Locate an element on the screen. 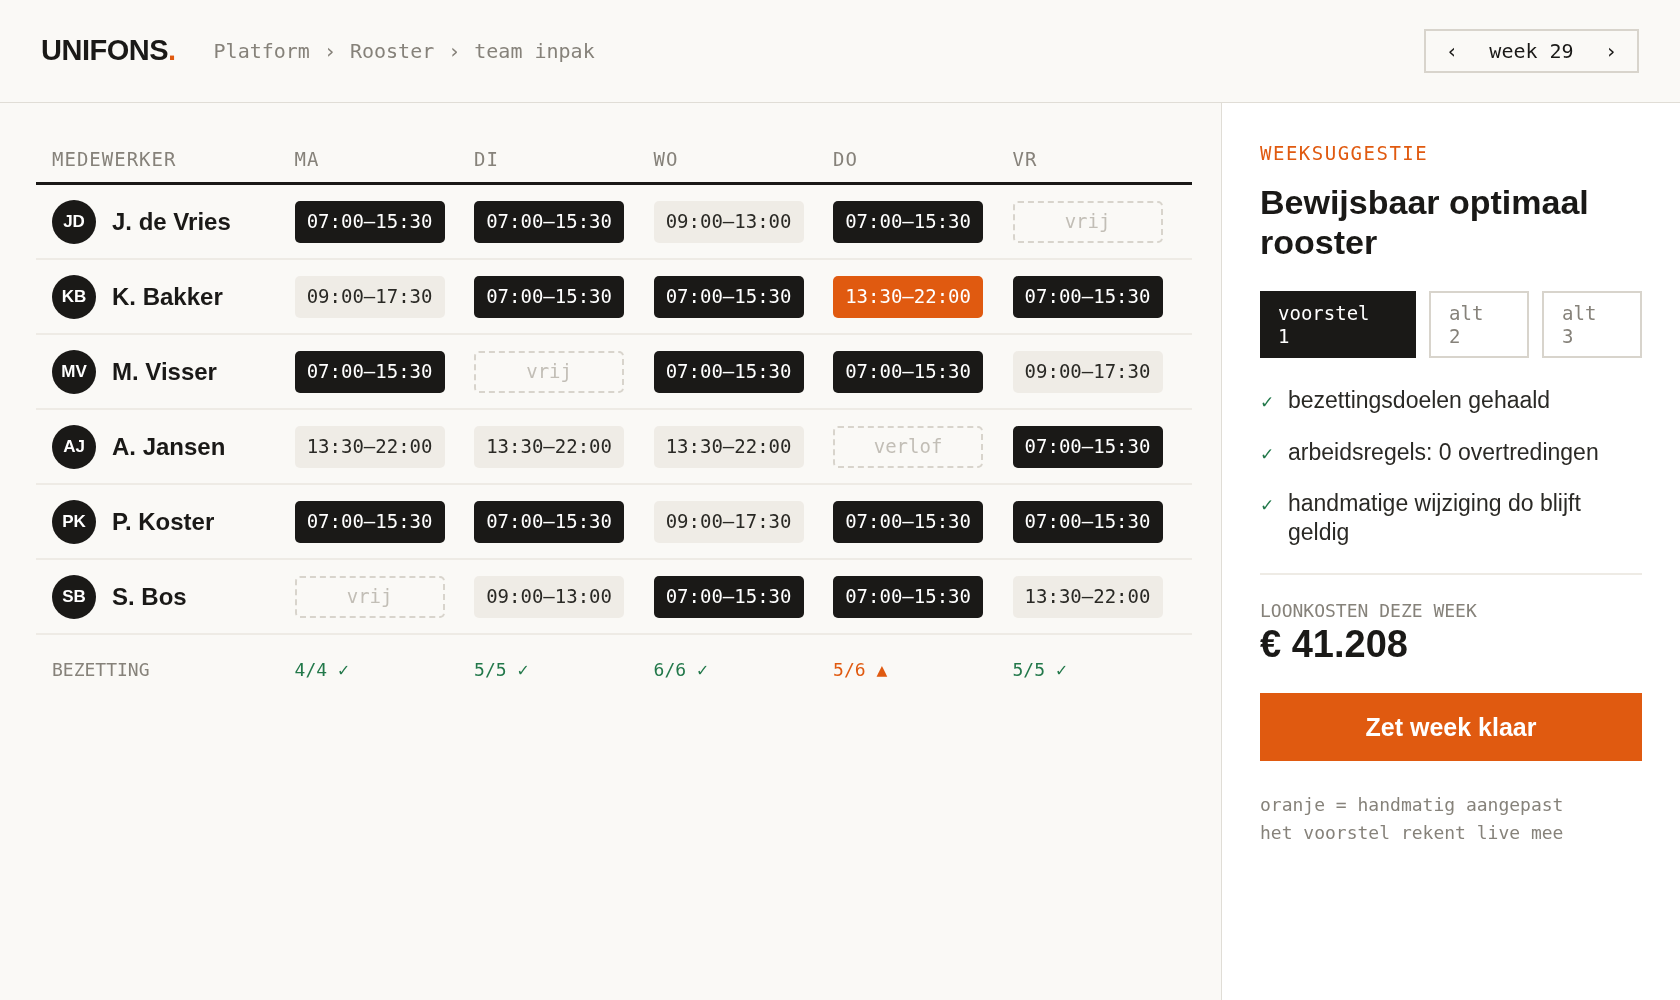 The image size is (1680, 1000). avatar: JD is located at coordinates (74, 221).